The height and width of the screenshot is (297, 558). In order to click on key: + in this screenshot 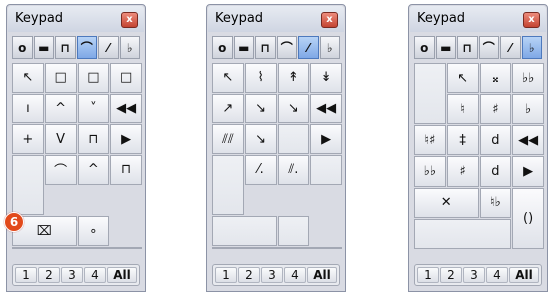, I will do `click(28, 139)`.